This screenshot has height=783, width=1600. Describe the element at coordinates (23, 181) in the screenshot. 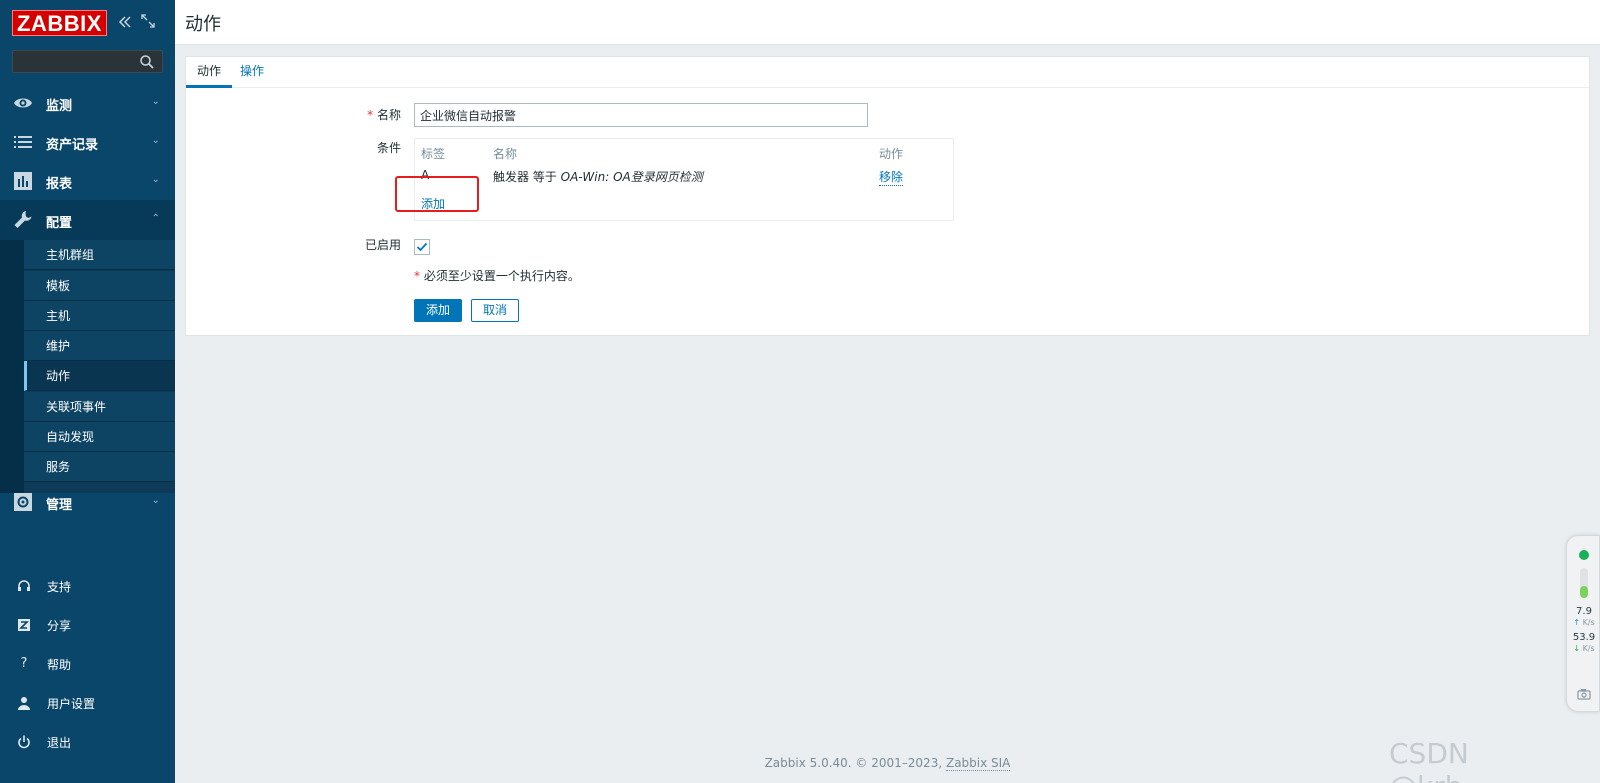

I see `bar-chart-icon` at that location.